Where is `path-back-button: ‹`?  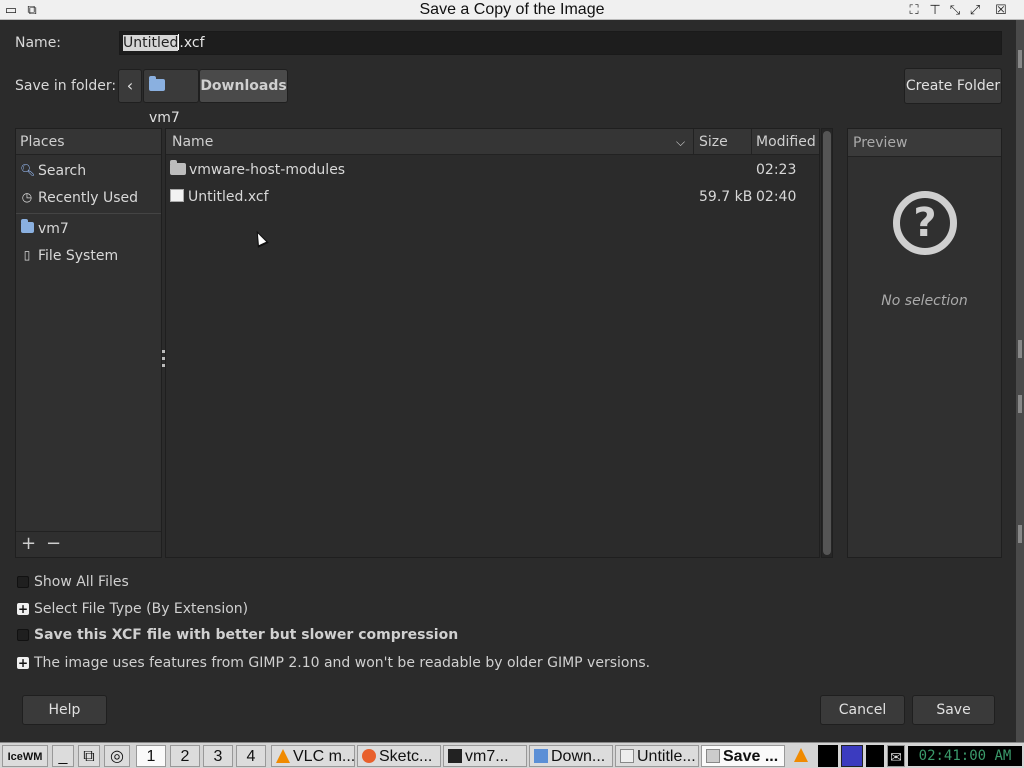
path-back-button: ‹ is located at coordinates (130, 86).